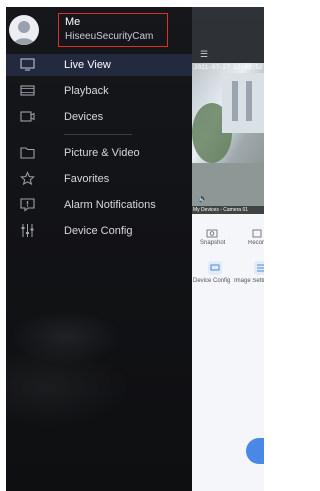 The image size is (320, 491). Describe the element at coordinates (256, 243) in the screenshot. I see `record-label: Record` at that location.